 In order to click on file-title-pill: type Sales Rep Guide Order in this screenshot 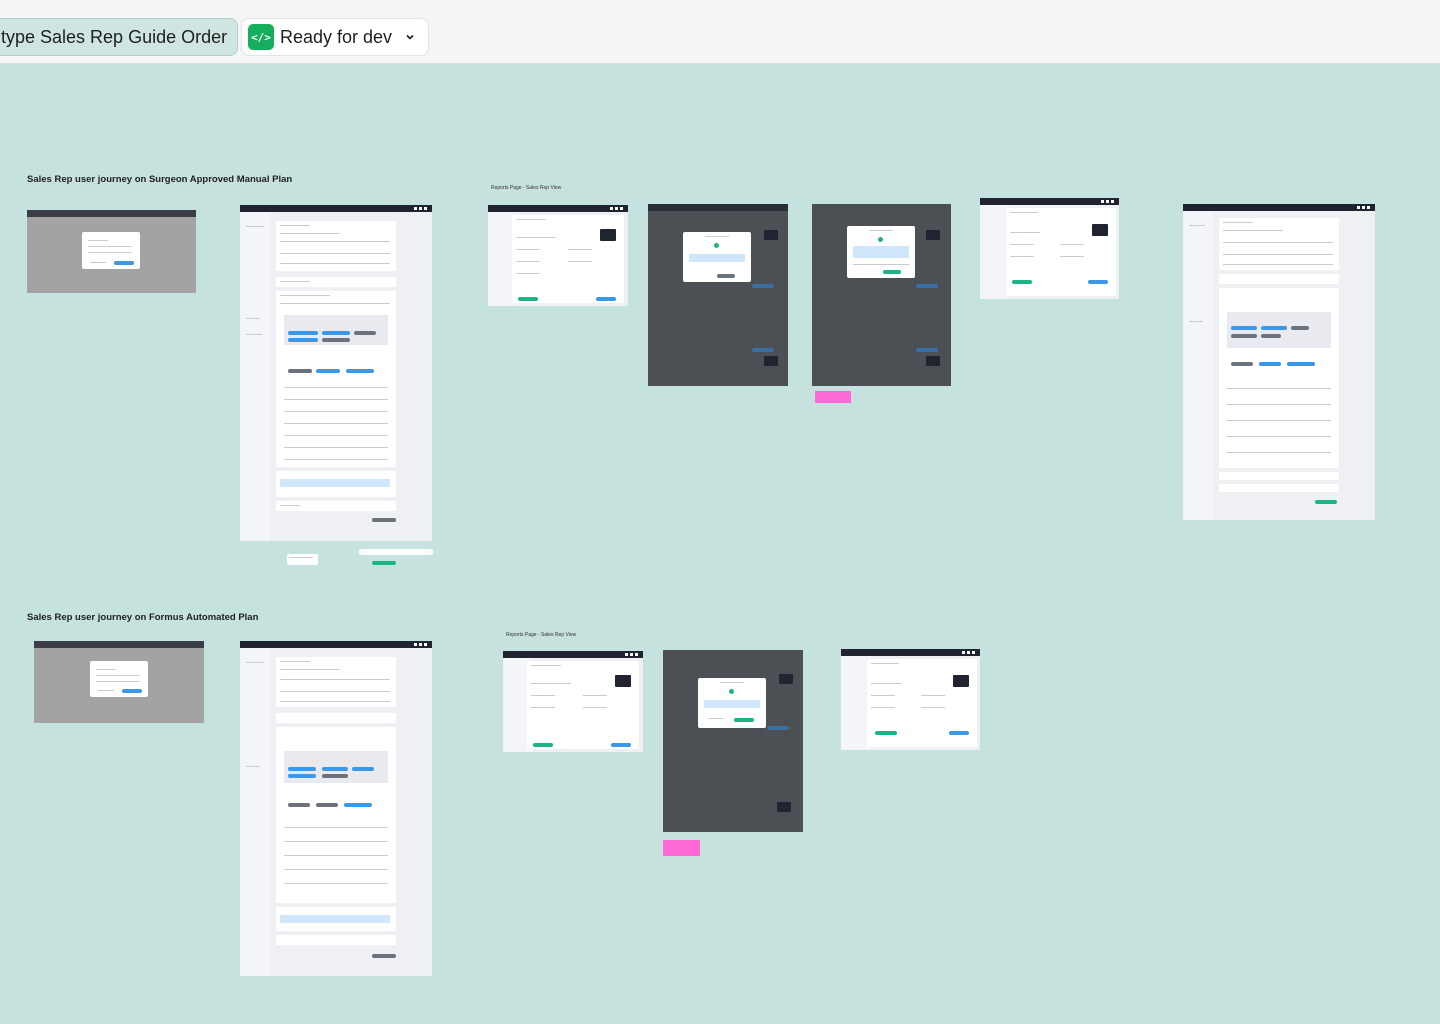, I will do `click(119, 37)`.